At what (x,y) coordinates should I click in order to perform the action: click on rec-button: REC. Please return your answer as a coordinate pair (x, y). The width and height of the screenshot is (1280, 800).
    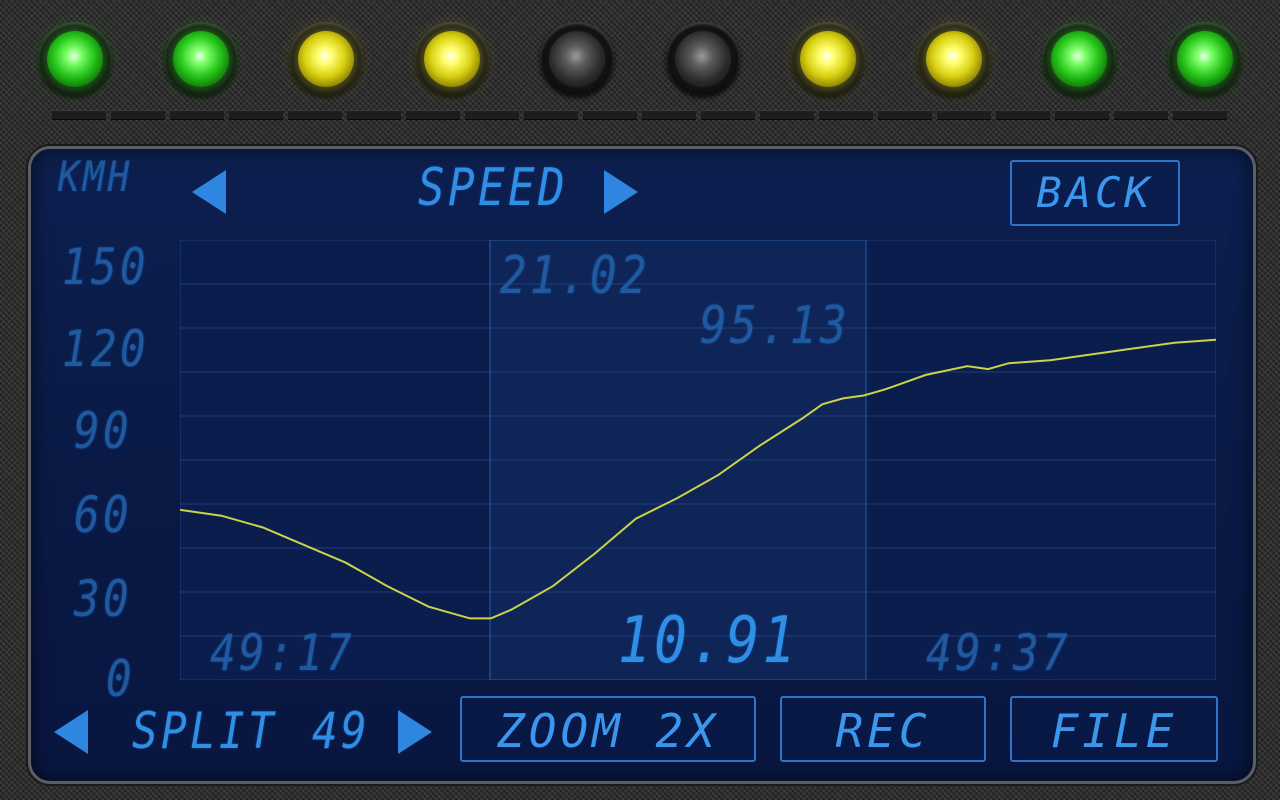
    Looking at the image, I should click on (883, 729).